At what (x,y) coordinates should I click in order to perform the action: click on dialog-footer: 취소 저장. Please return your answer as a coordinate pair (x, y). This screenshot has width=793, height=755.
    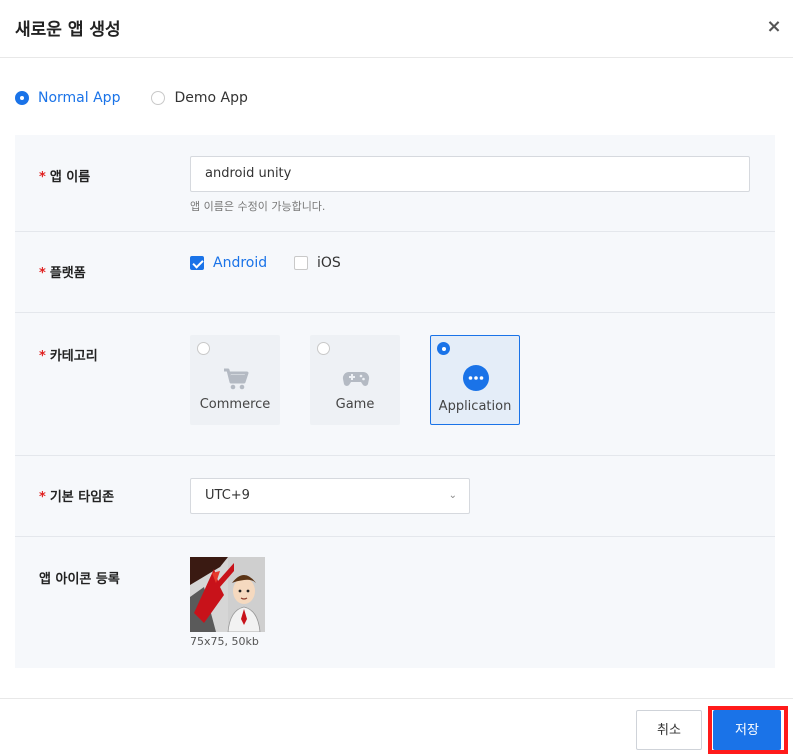
    Looking at the image, I should click on (396, 726).